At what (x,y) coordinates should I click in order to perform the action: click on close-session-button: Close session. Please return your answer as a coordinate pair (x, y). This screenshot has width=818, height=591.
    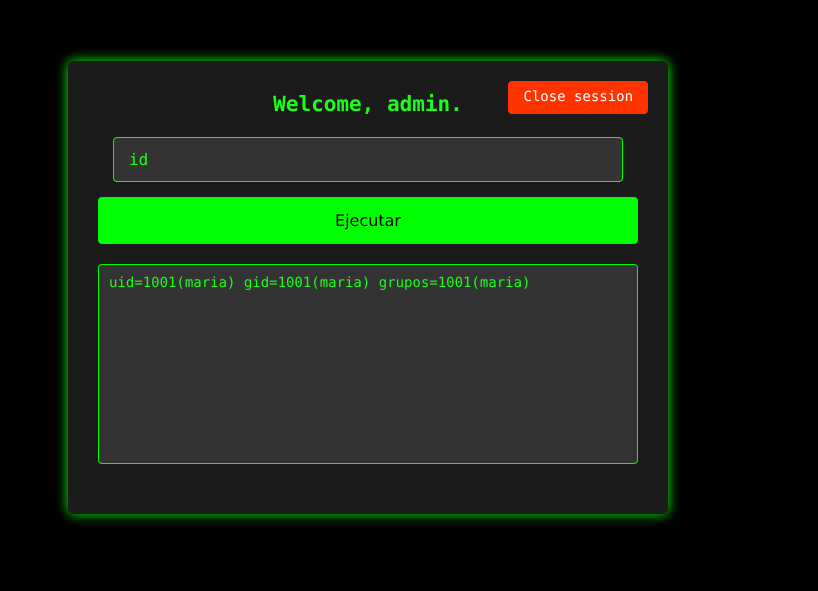
    Looking at the image, I should click on (578, 97).